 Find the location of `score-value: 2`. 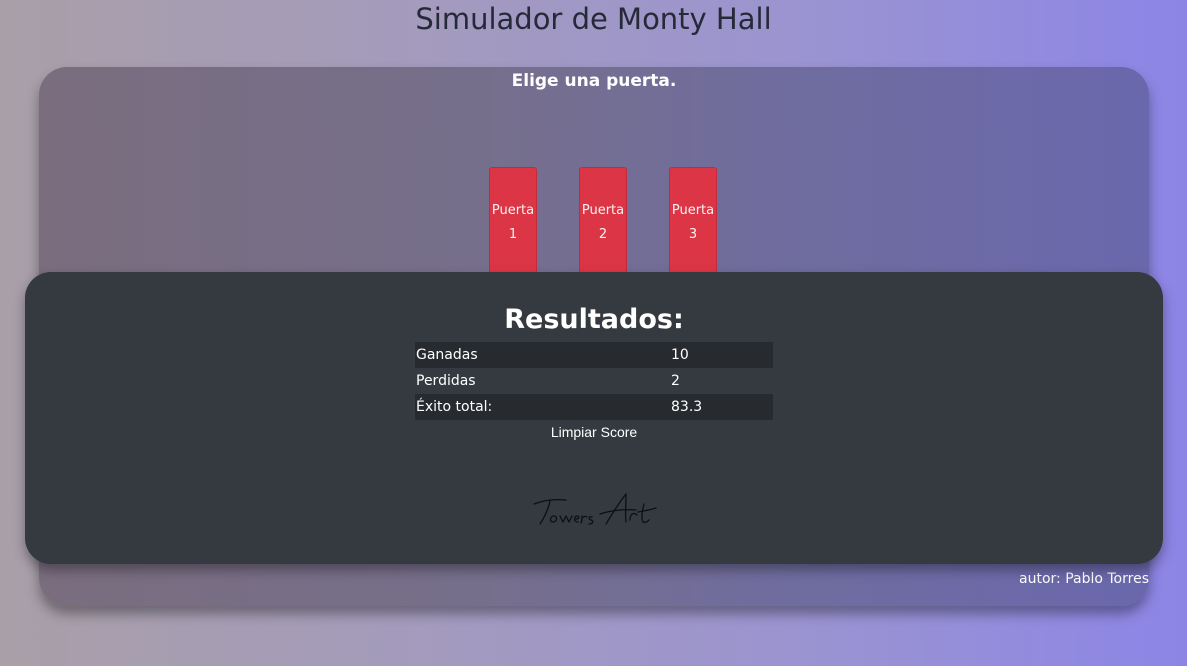

score-value: 2 is located at coordinates (675, 381).